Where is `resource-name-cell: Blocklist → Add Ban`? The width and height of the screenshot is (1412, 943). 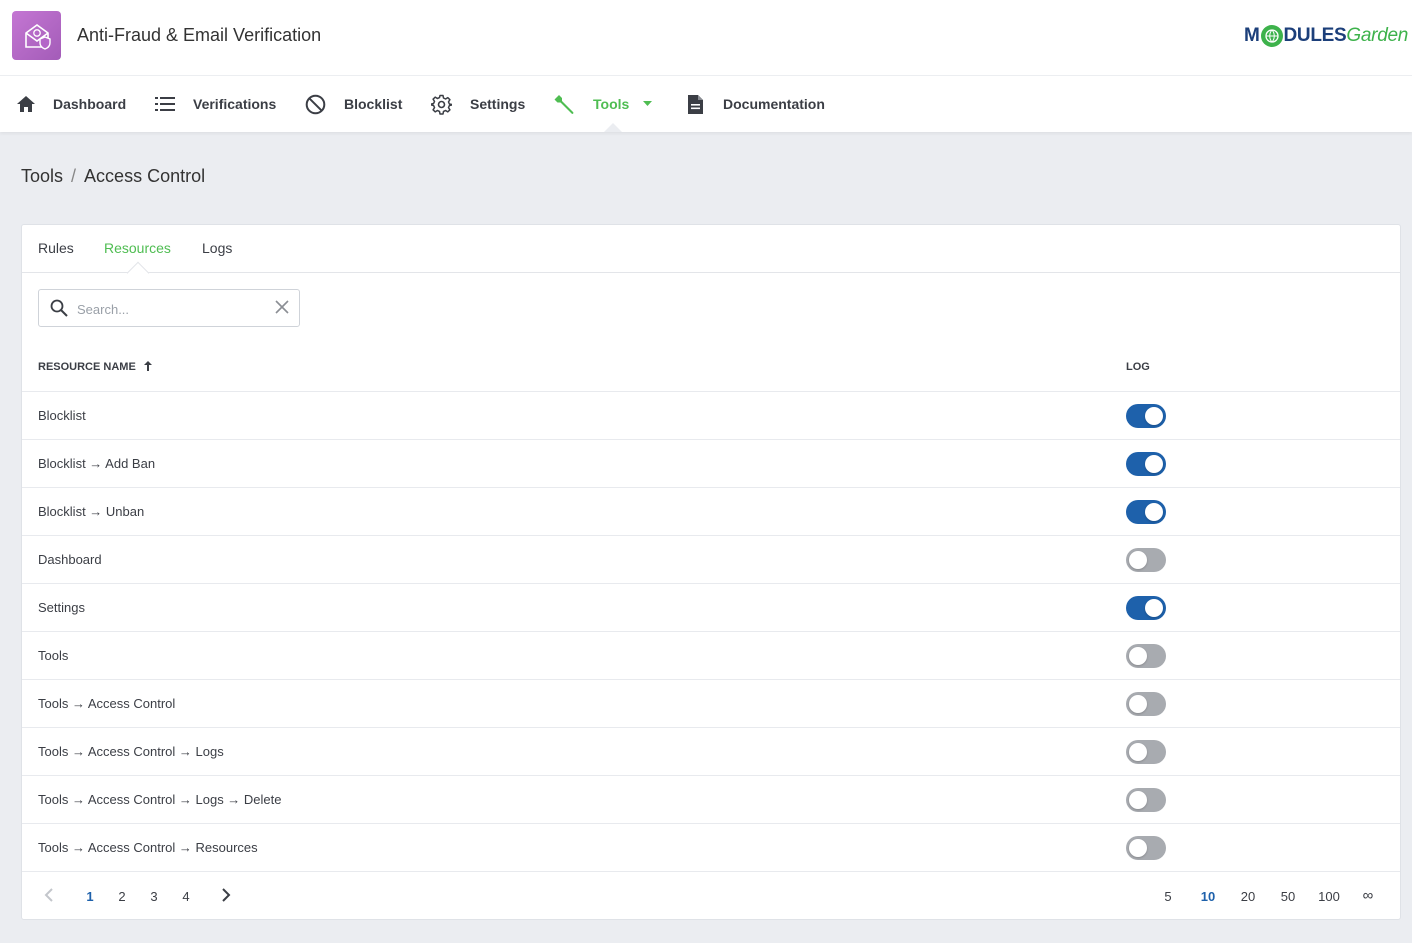
resource-name-cell: Blocklist → Add Ban is located at coordinates (97, 463).